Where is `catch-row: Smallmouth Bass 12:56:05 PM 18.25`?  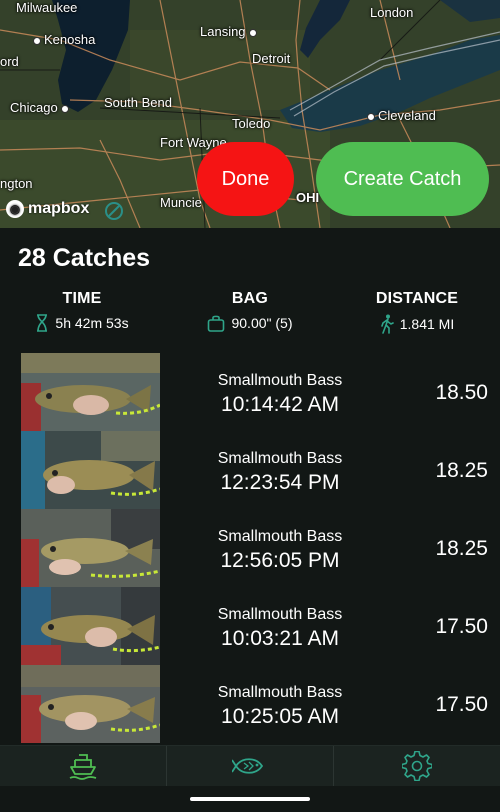
catch-row: Smallmouth Bass 12:56:05 PM 18.25 is located at coordinates (250, 548).